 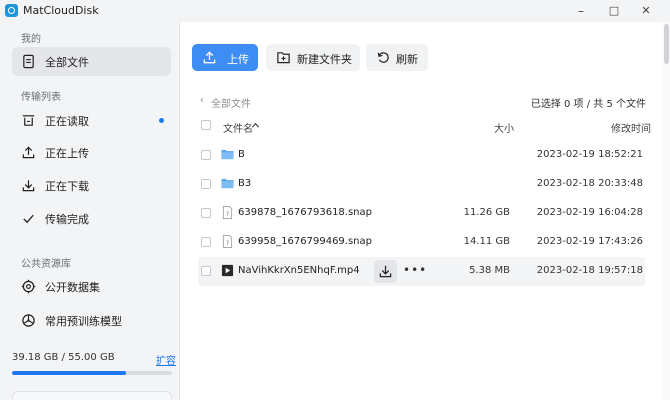 I want to click on row-more-button: •••, so click(x=415, y=270).